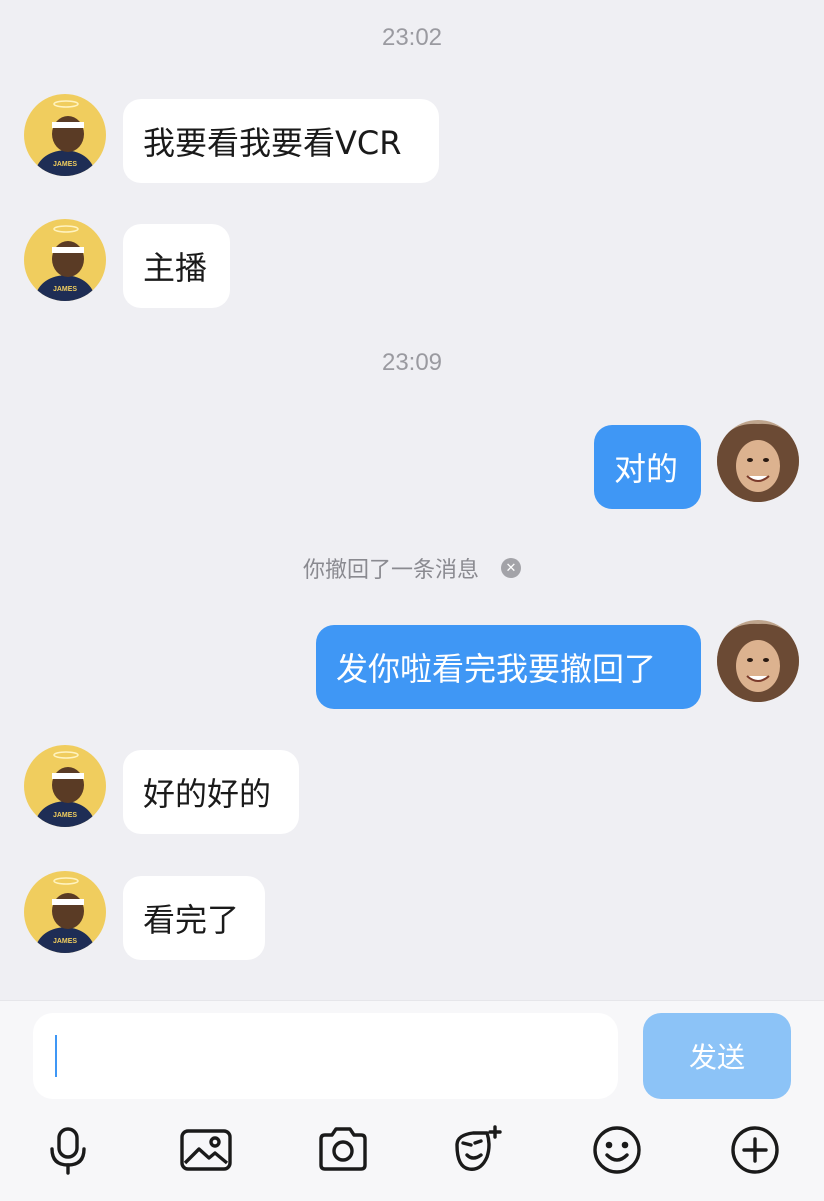 The height and width of the screenshot is (1201, 824). I want to click on emoji-icon, so click(617, 1150).